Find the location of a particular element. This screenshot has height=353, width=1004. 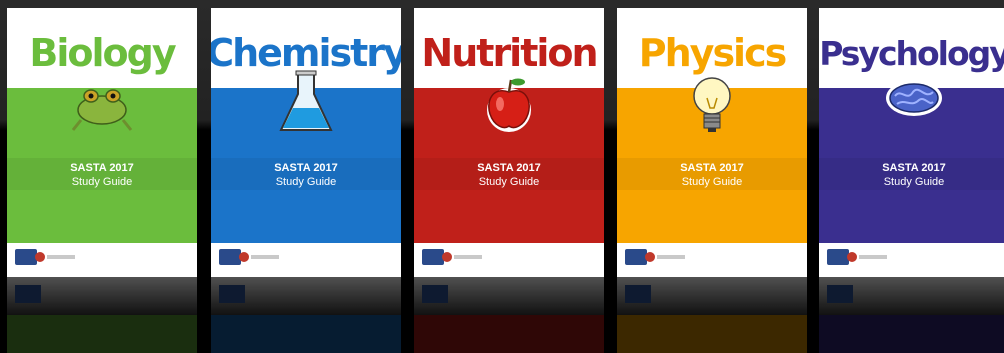

book-chemistry: Chemistry SASTA 2017 Study Guide is located at coordinates (306, 142).